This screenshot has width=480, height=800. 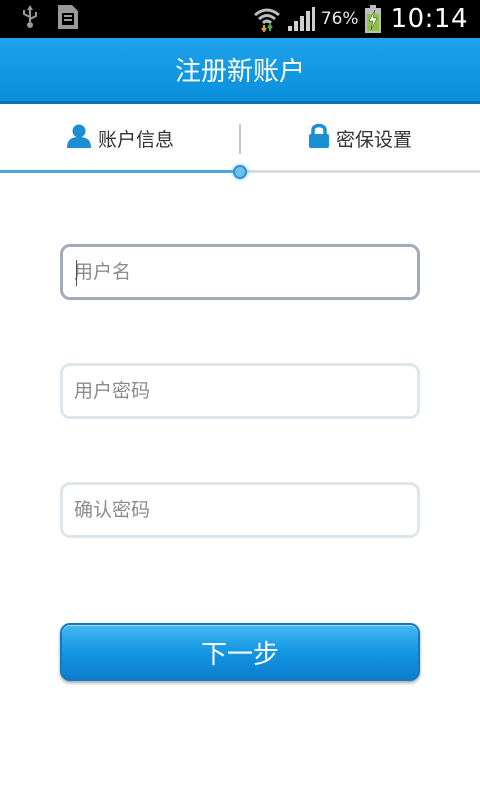 I want to click on status-right-icons: 76% 10:14, so click(x=360, y=19).